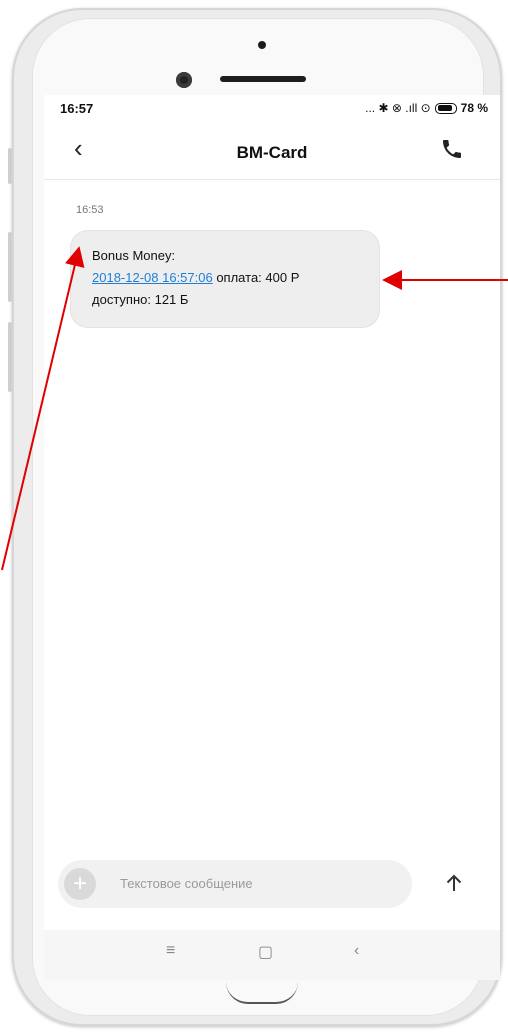 Image resolution: width=508 pixels, height=1034 pixels. I want to click on status-indicators: ... ✱ ⊗ .ıll ⊙, so click(398, 108).